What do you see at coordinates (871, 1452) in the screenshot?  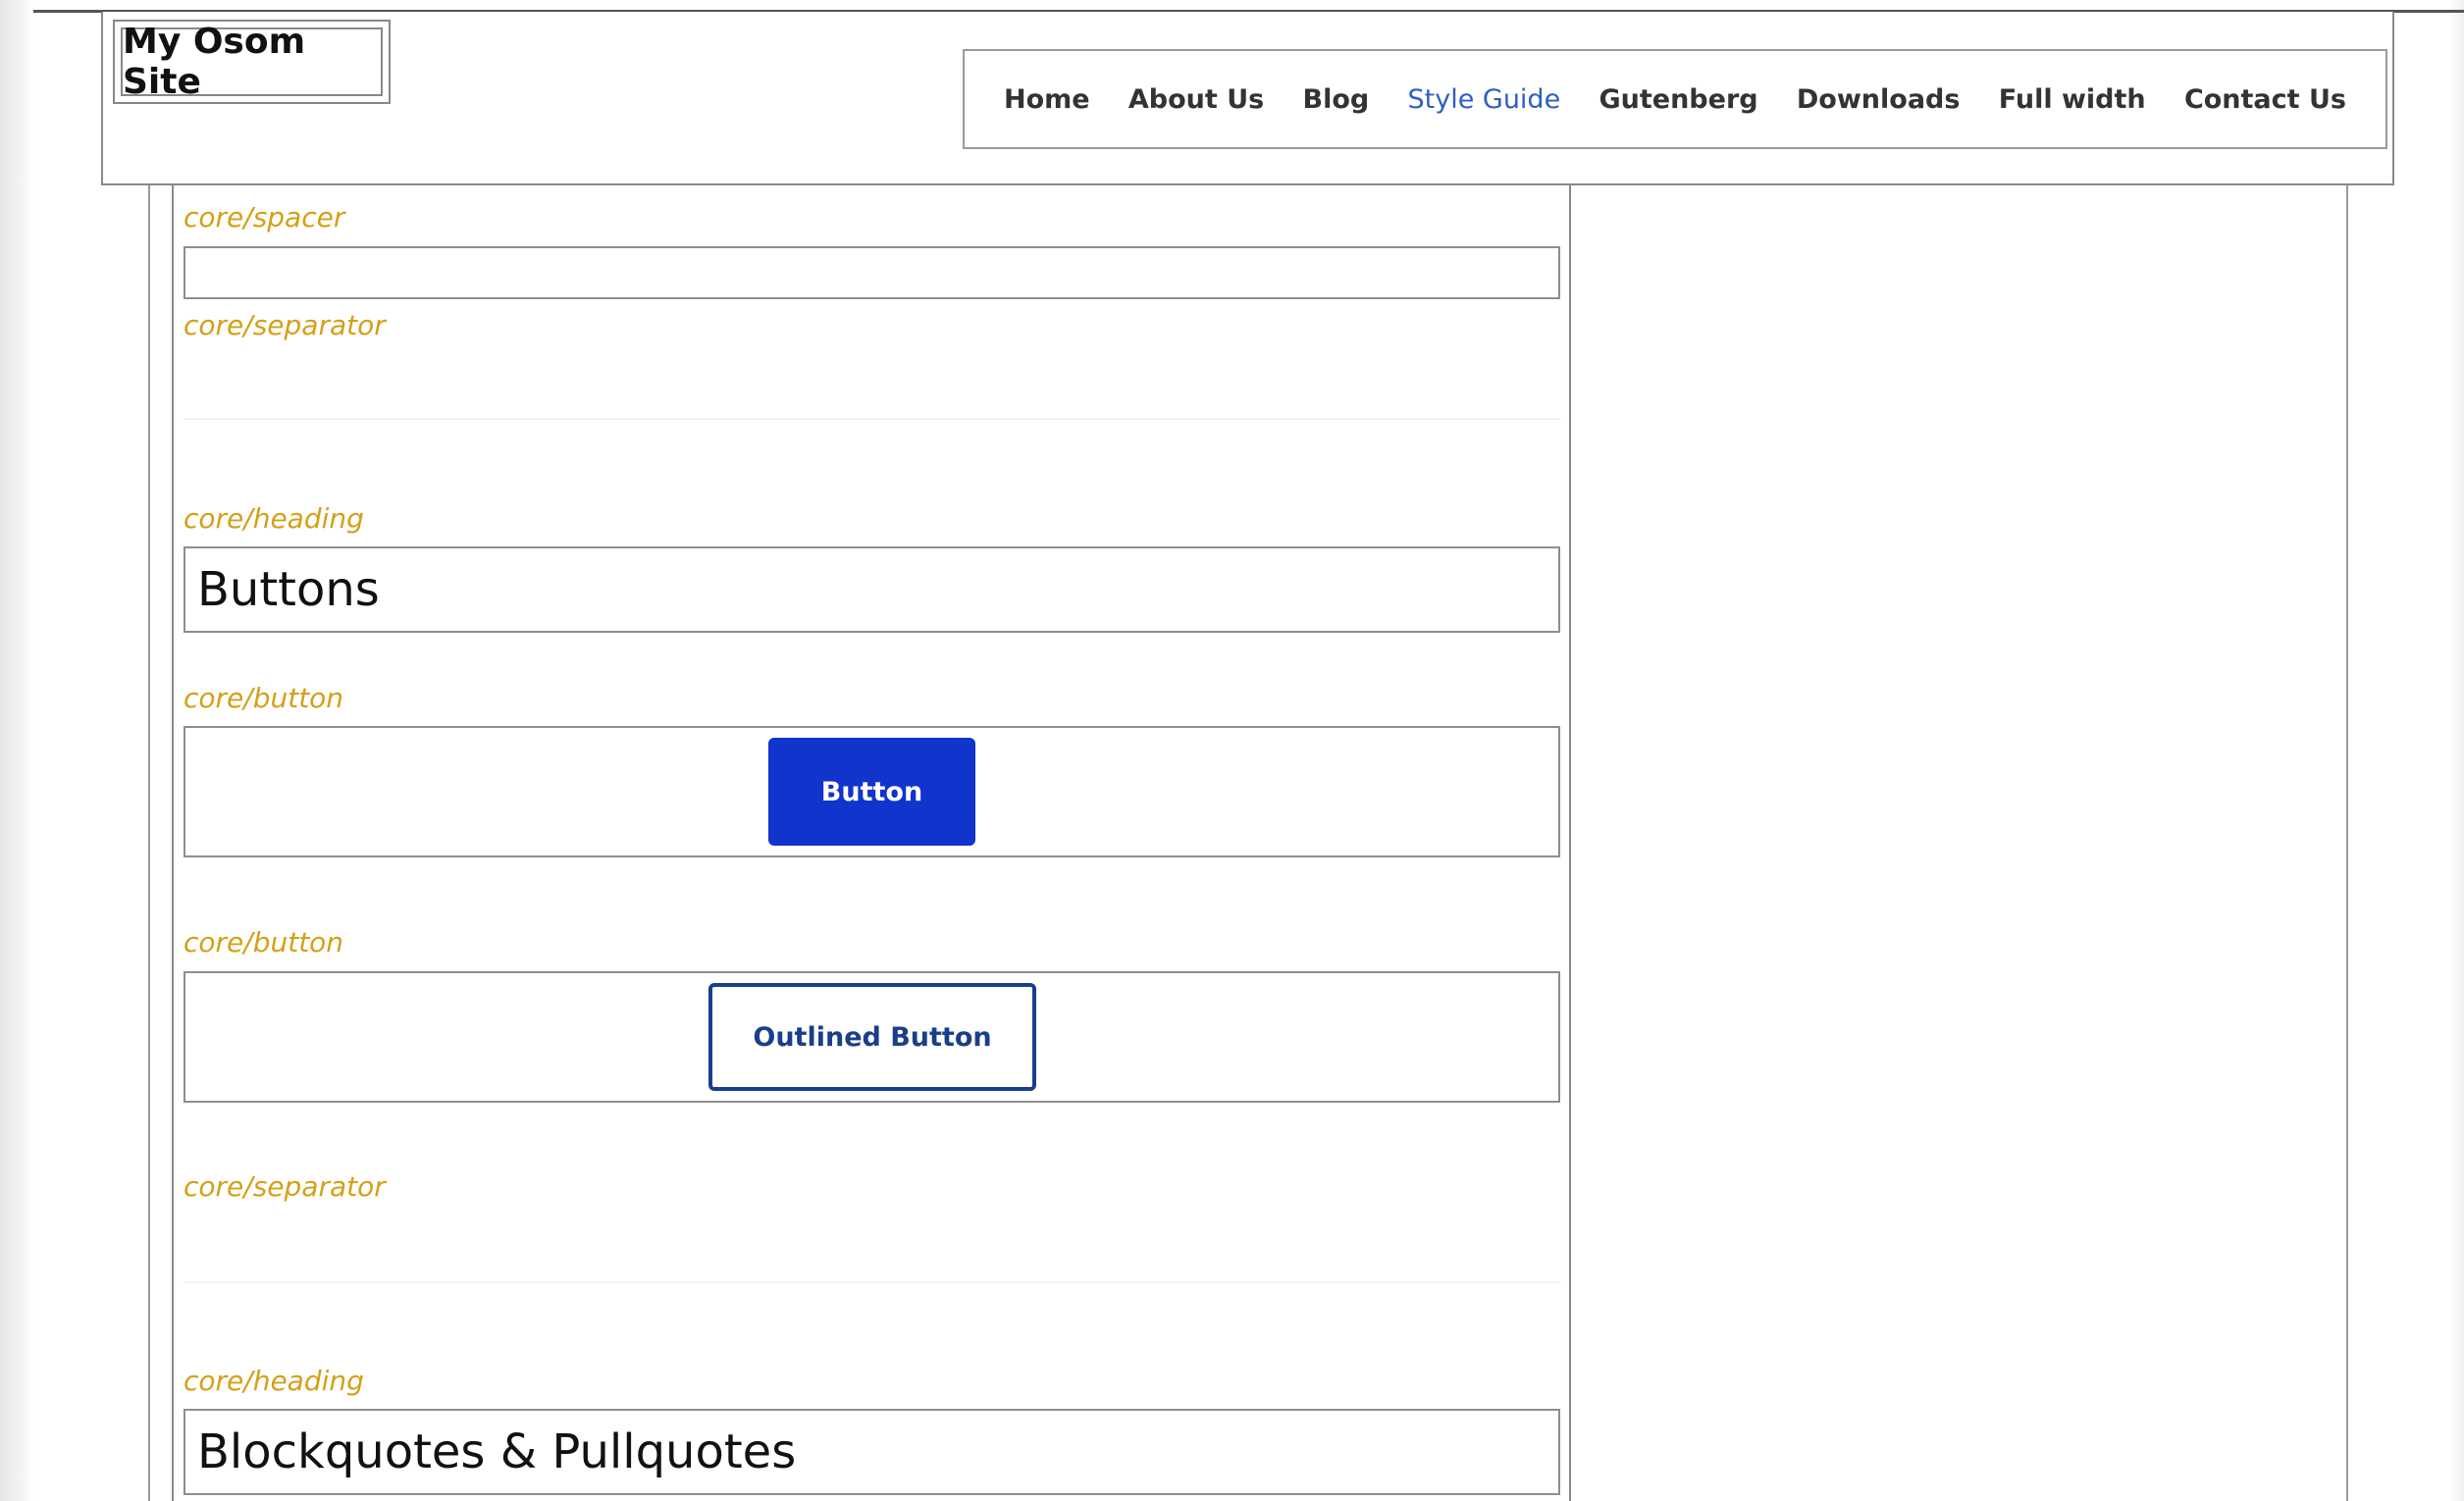 I see `heading-block-blockquotes: Blockquotes & Pullquotes` at bounding box center [871, 1452].